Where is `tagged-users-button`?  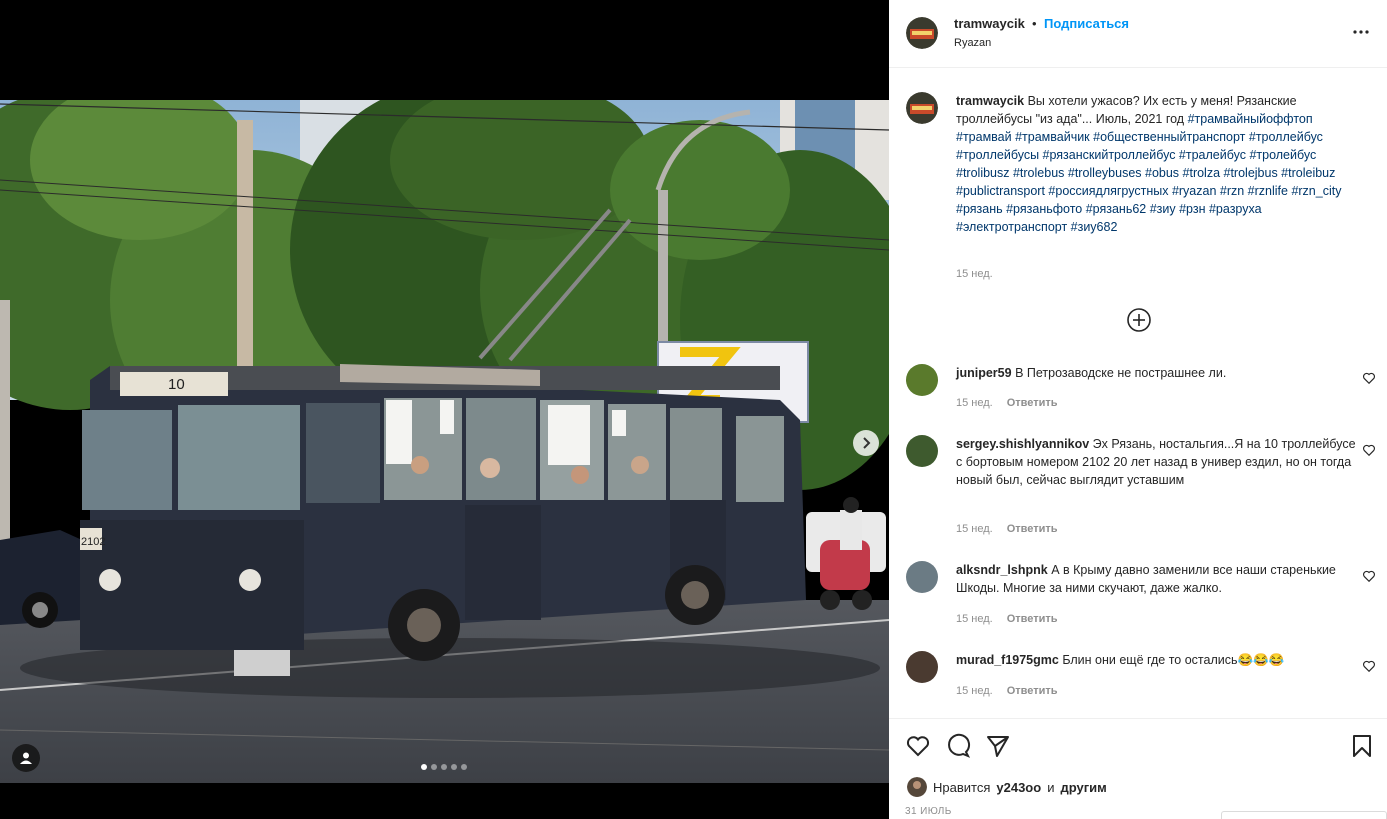 tagged-users-button is located at coordinates (26, 758).